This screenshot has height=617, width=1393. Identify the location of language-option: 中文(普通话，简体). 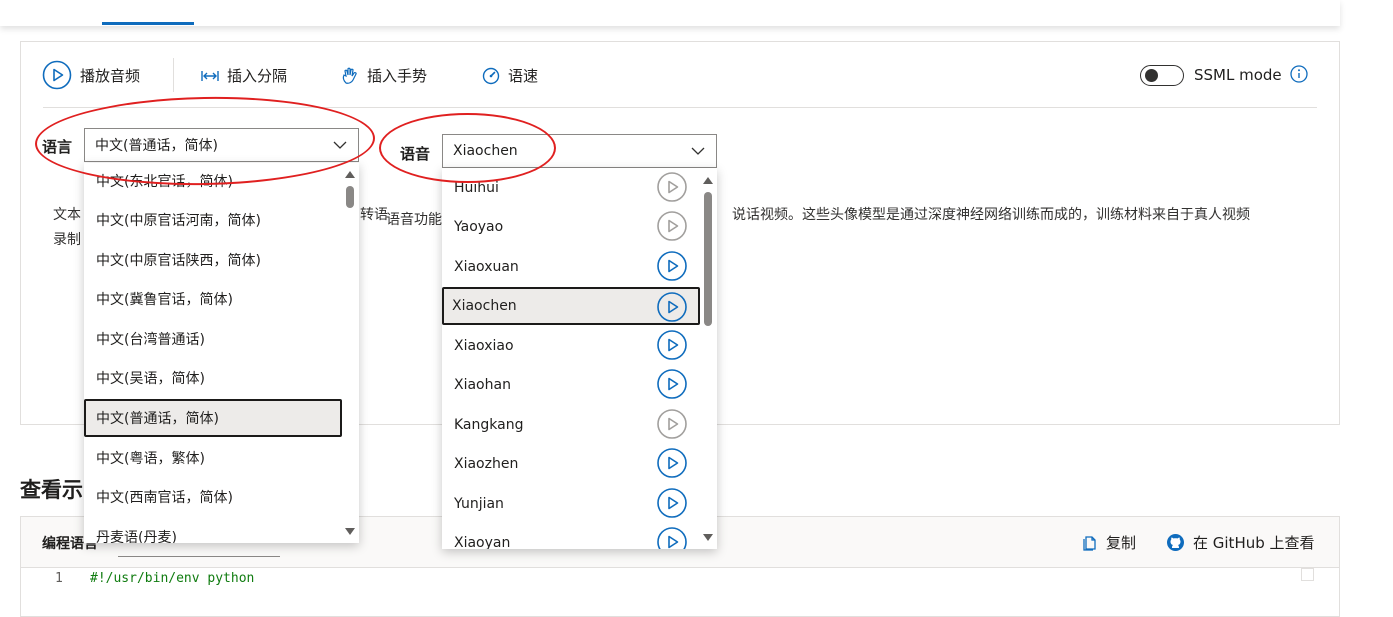
(213, 418).